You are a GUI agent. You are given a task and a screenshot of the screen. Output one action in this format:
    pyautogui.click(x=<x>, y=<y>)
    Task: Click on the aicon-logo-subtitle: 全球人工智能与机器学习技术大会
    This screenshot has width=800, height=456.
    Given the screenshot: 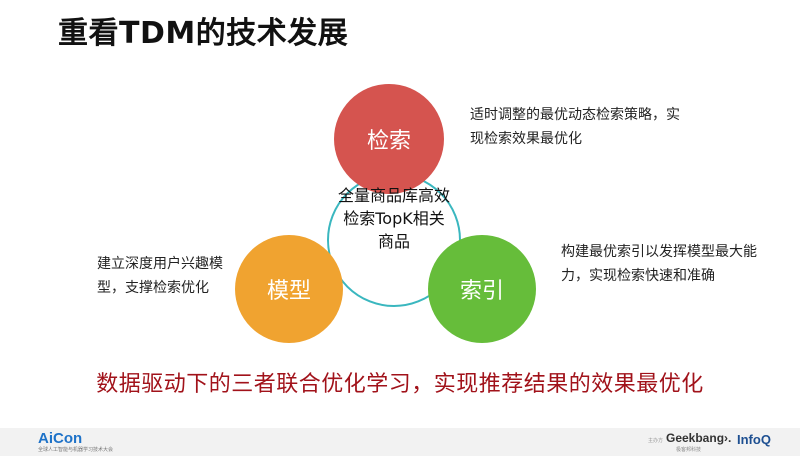 What is the action you would take?
    pyautogui.click(x=76, y=450)
    